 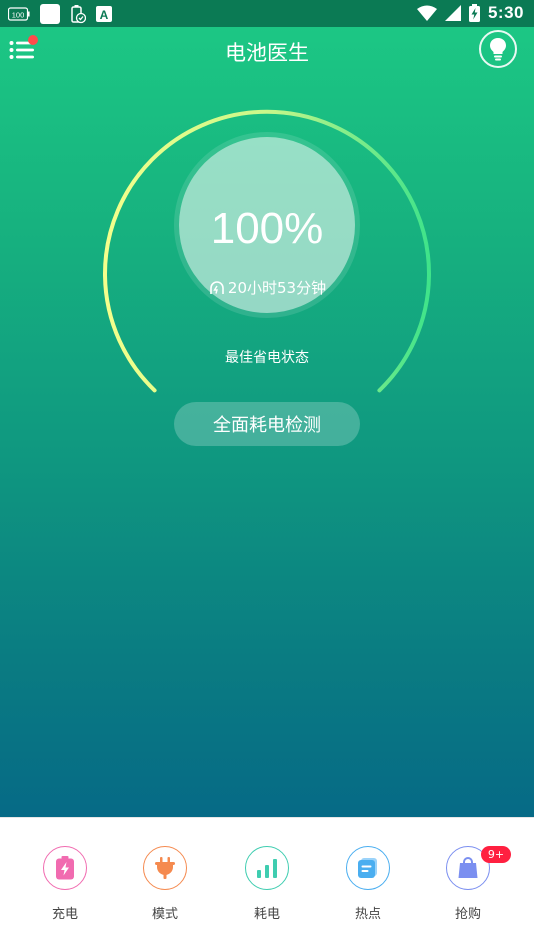 I want to click on remaining-time: 20小时53分钟, so click(x=277, y=288).